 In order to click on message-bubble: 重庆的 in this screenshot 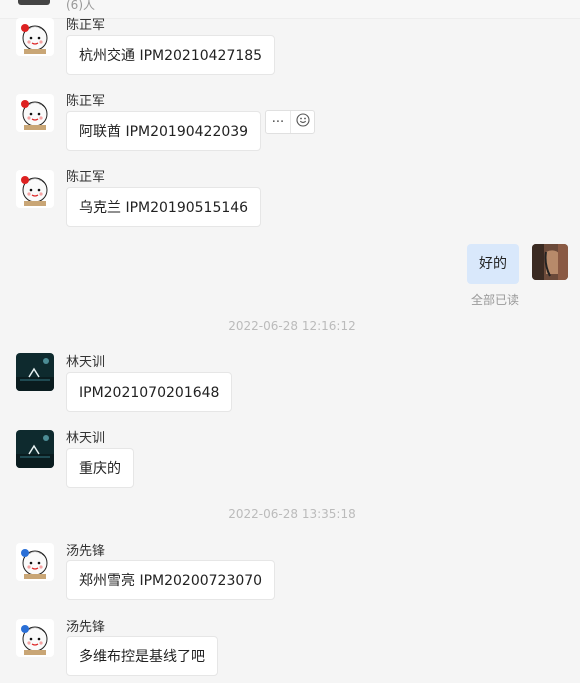, I will do `click(100, 468)`.